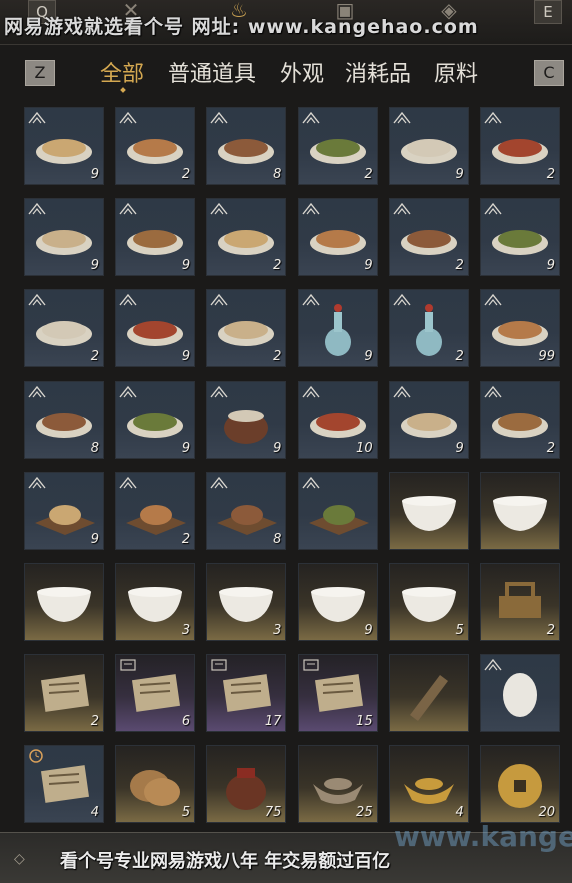 This screenshot has height=883, width=572. What do you see at coordinates (246, 693) in the screenshot?
I see `item-slot: 17` at bounding box center [246, 693].